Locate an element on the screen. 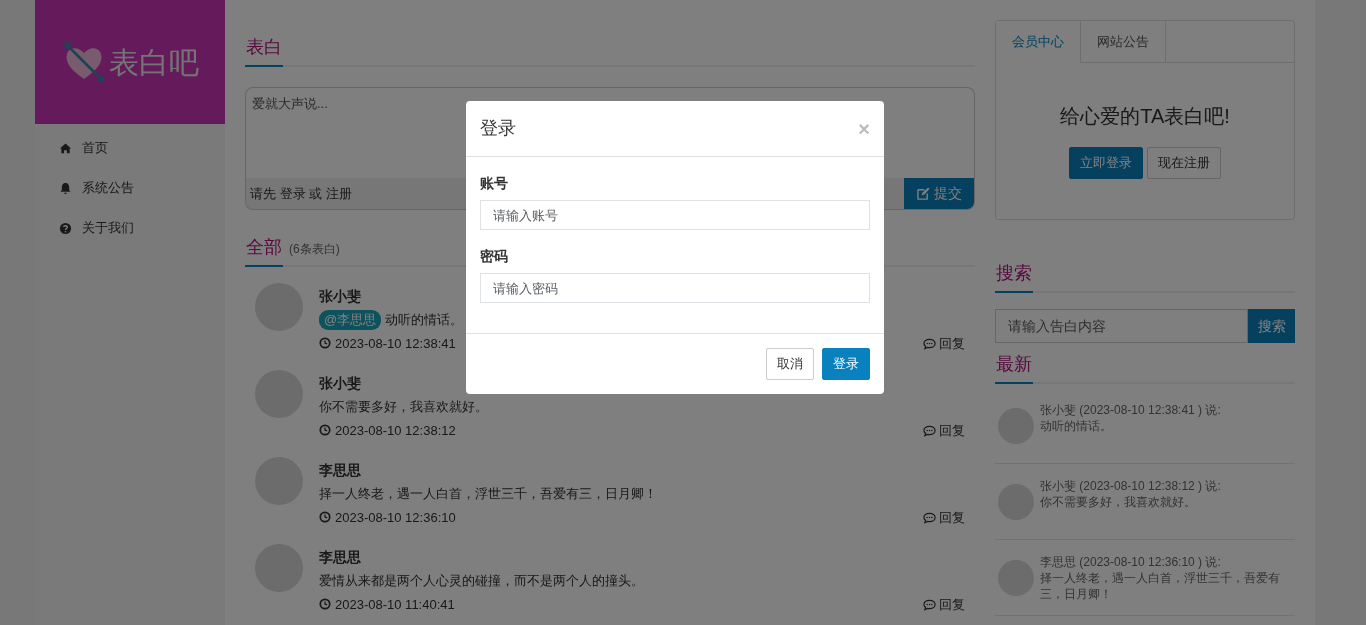  mention-tag: @李思思 is located at coordinates (350, 320).